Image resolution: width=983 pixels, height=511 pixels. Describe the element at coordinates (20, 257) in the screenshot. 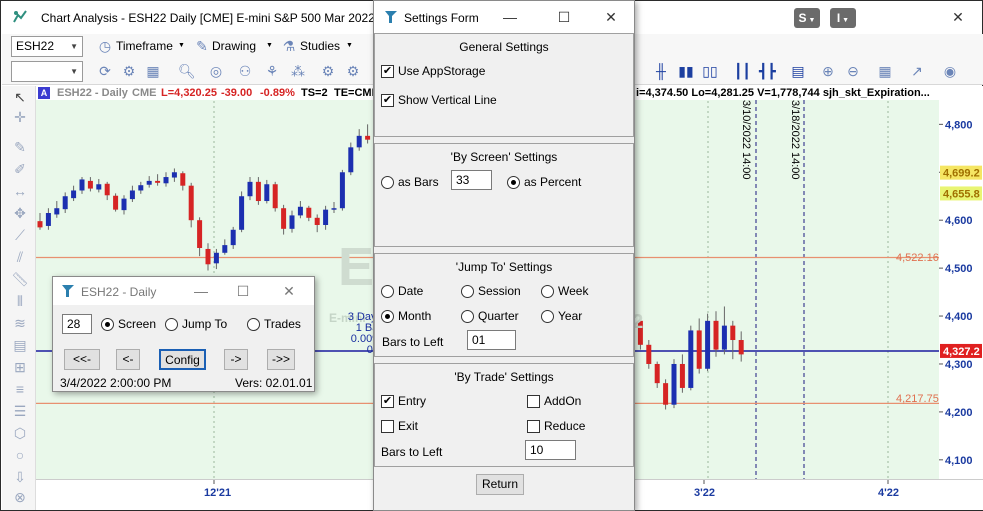

I see `channel-icon: ⫽` at that location.